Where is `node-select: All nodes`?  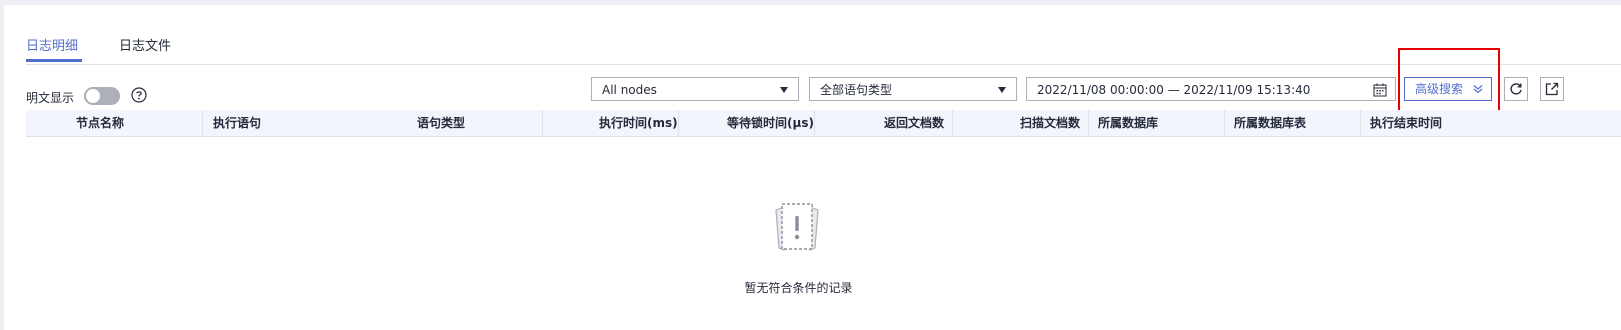
node-select: All nodes is located at coordinates (695, 89).